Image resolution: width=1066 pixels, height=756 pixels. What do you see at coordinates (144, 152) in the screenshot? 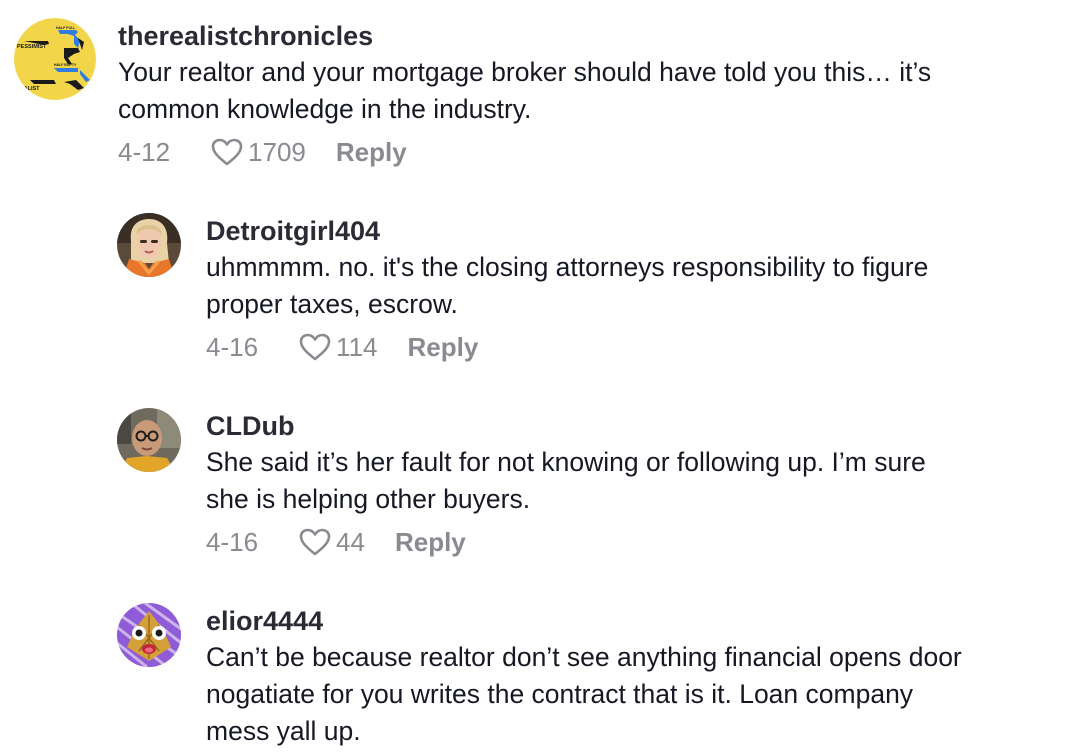
I see `comment-date: 4-12` at bounding box center [144, 152].